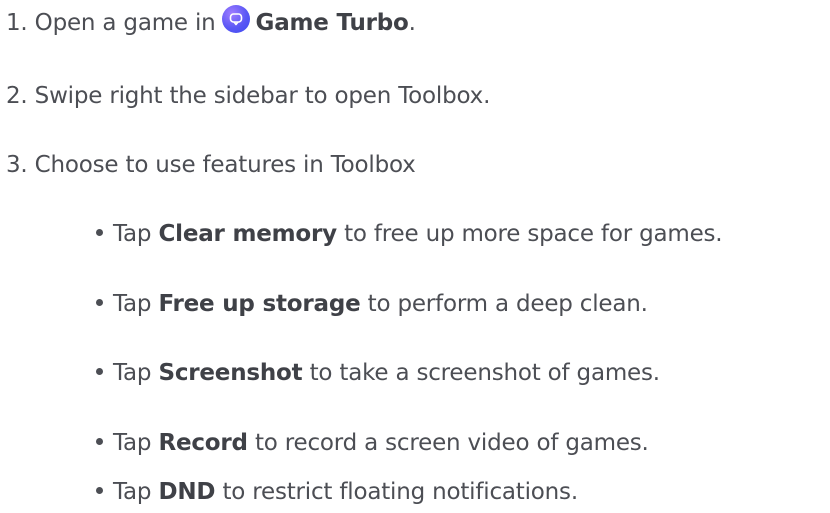  I want to click on step-1: 1. Open a game in Game Turbo., so click(211, 21).